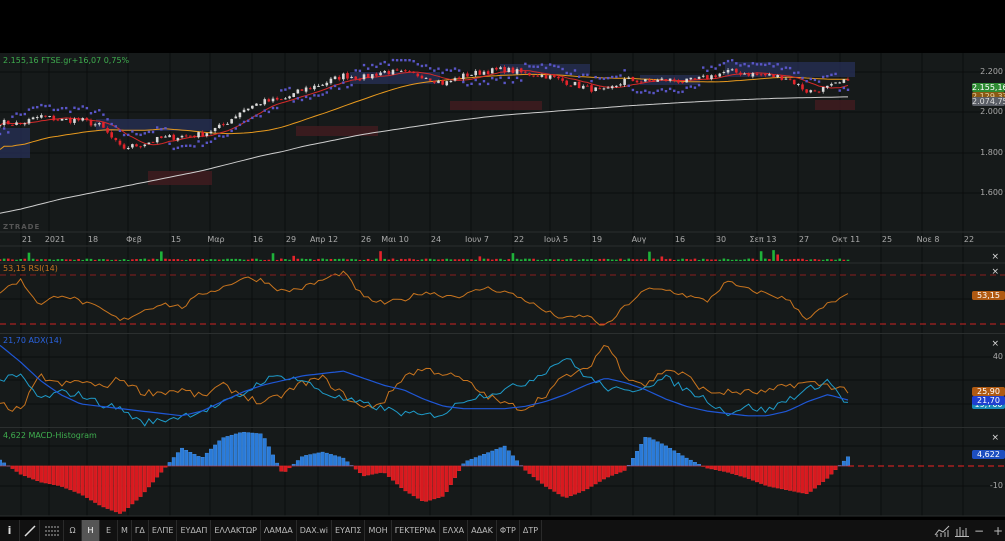 The height and width of the screenshot is (541, 1005). What do you see at coordinates (279, 530) in the screenshot?
I see `symbol-tab: ΛΑΜΔΑ` at bounding box center [279, 530].